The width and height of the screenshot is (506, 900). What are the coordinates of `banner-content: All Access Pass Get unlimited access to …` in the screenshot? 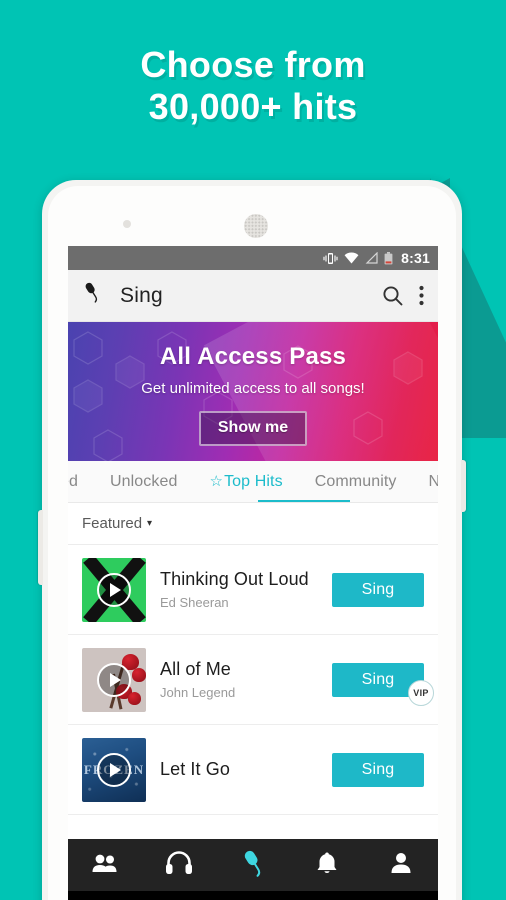 It's located at (253, 384).